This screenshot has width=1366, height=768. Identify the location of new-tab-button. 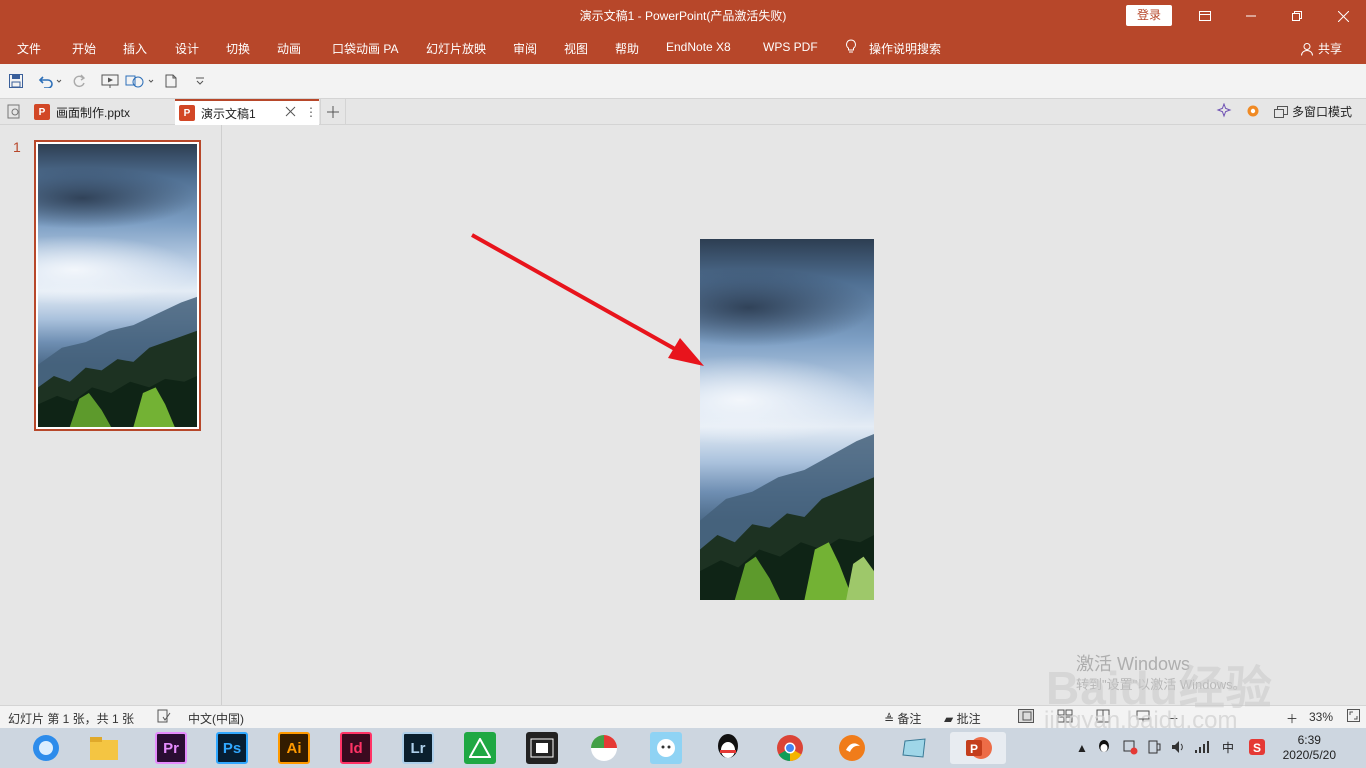
(333, 112).